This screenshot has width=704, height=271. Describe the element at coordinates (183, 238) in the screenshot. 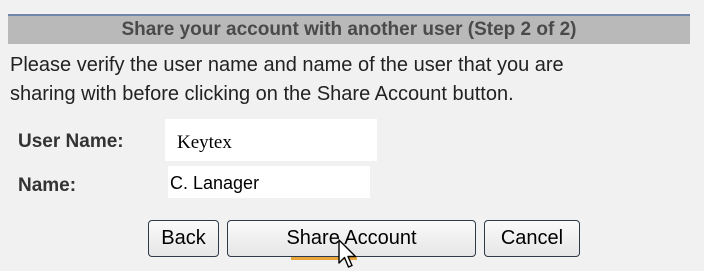

I see `back-button: Back` at that location.